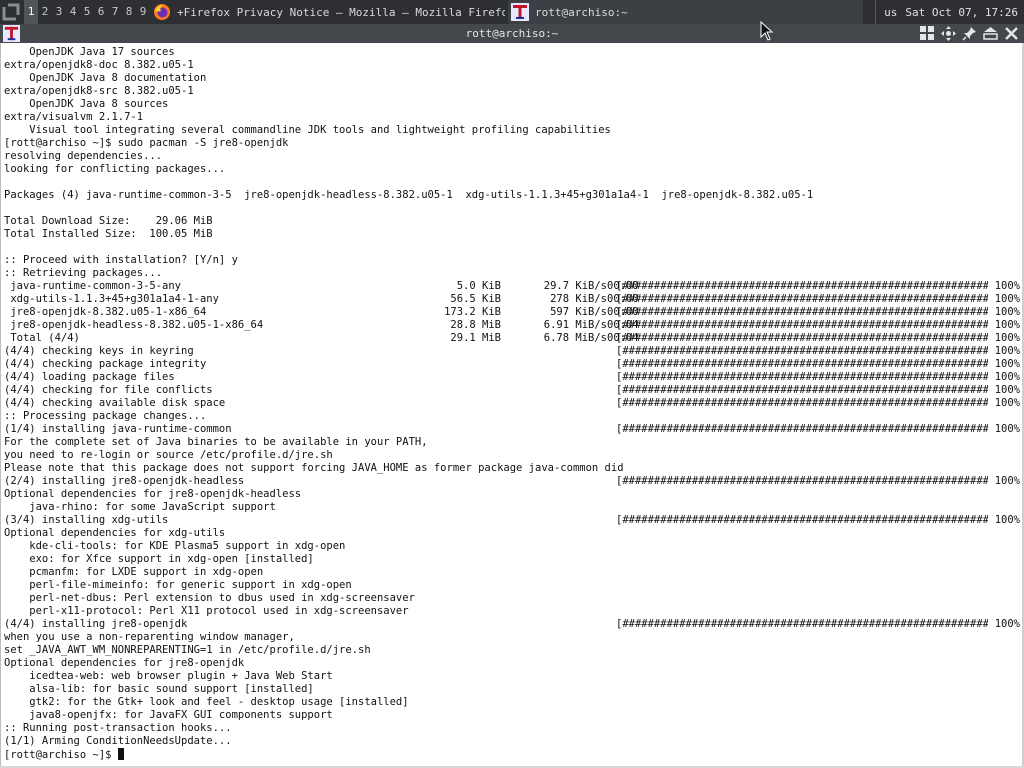 The image size is (1024, 768). What do you see at coordinates (108, 221) in the screenshot?
I see `terminal-line: Total Download Size: 29.06 MiB` at bounding box center [108, 221].